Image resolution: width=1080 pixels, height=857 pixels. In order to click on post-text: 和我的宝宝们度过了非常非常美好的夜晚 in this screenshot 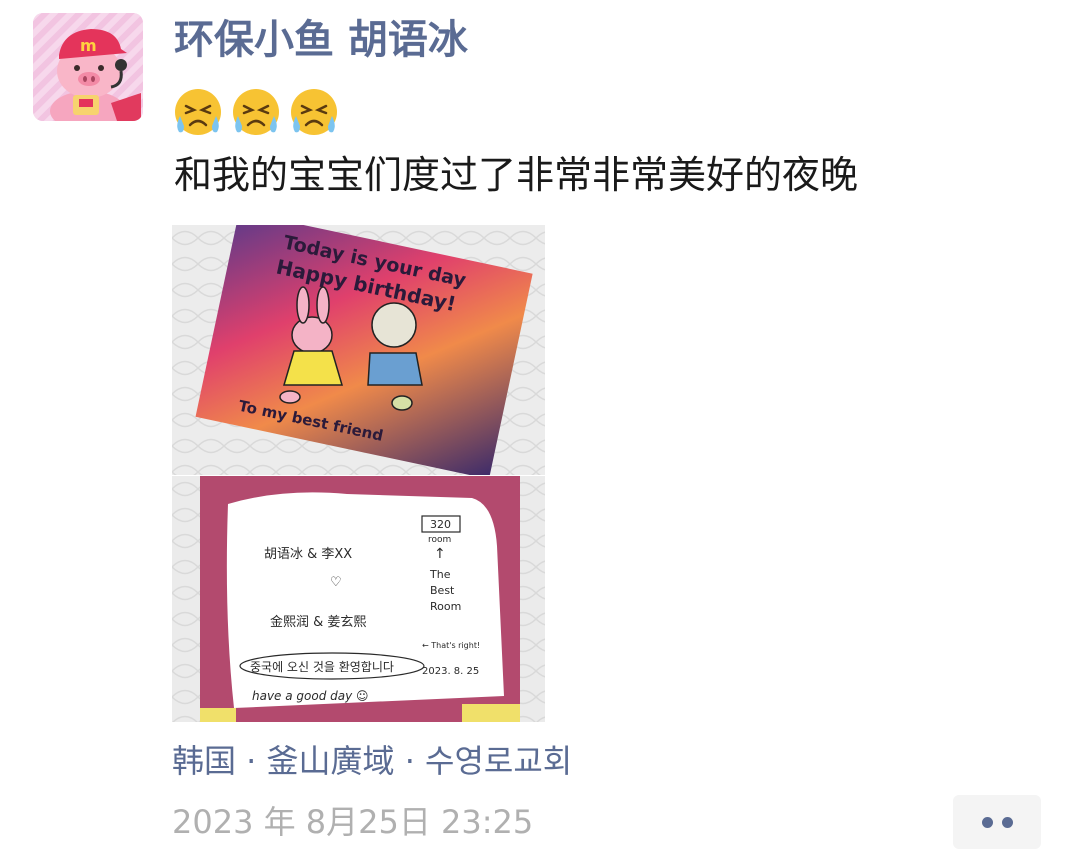, I will do `click(516, 175)`.